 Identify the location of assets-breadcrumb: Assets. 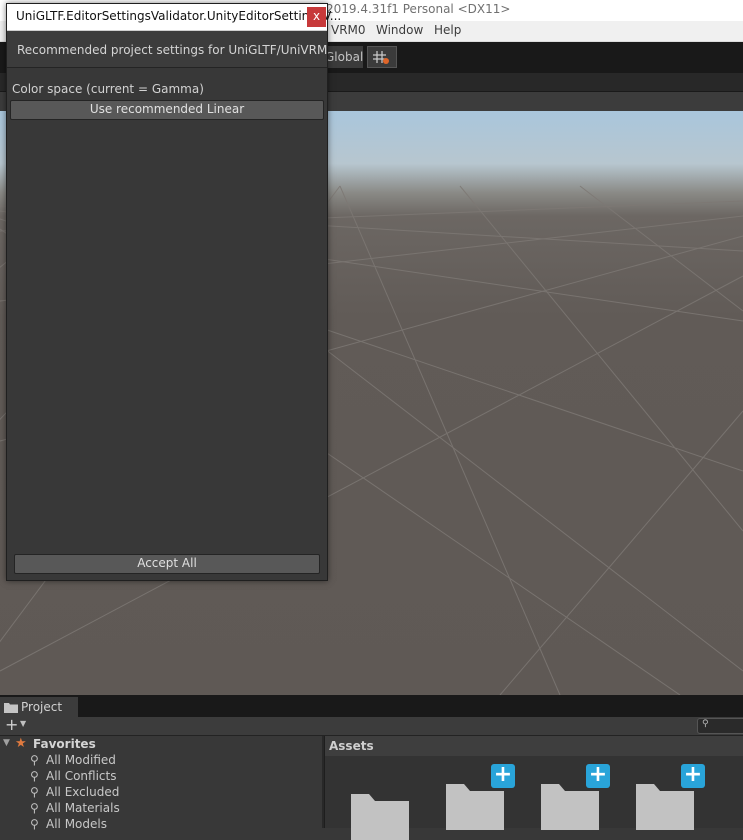
(534, 746).